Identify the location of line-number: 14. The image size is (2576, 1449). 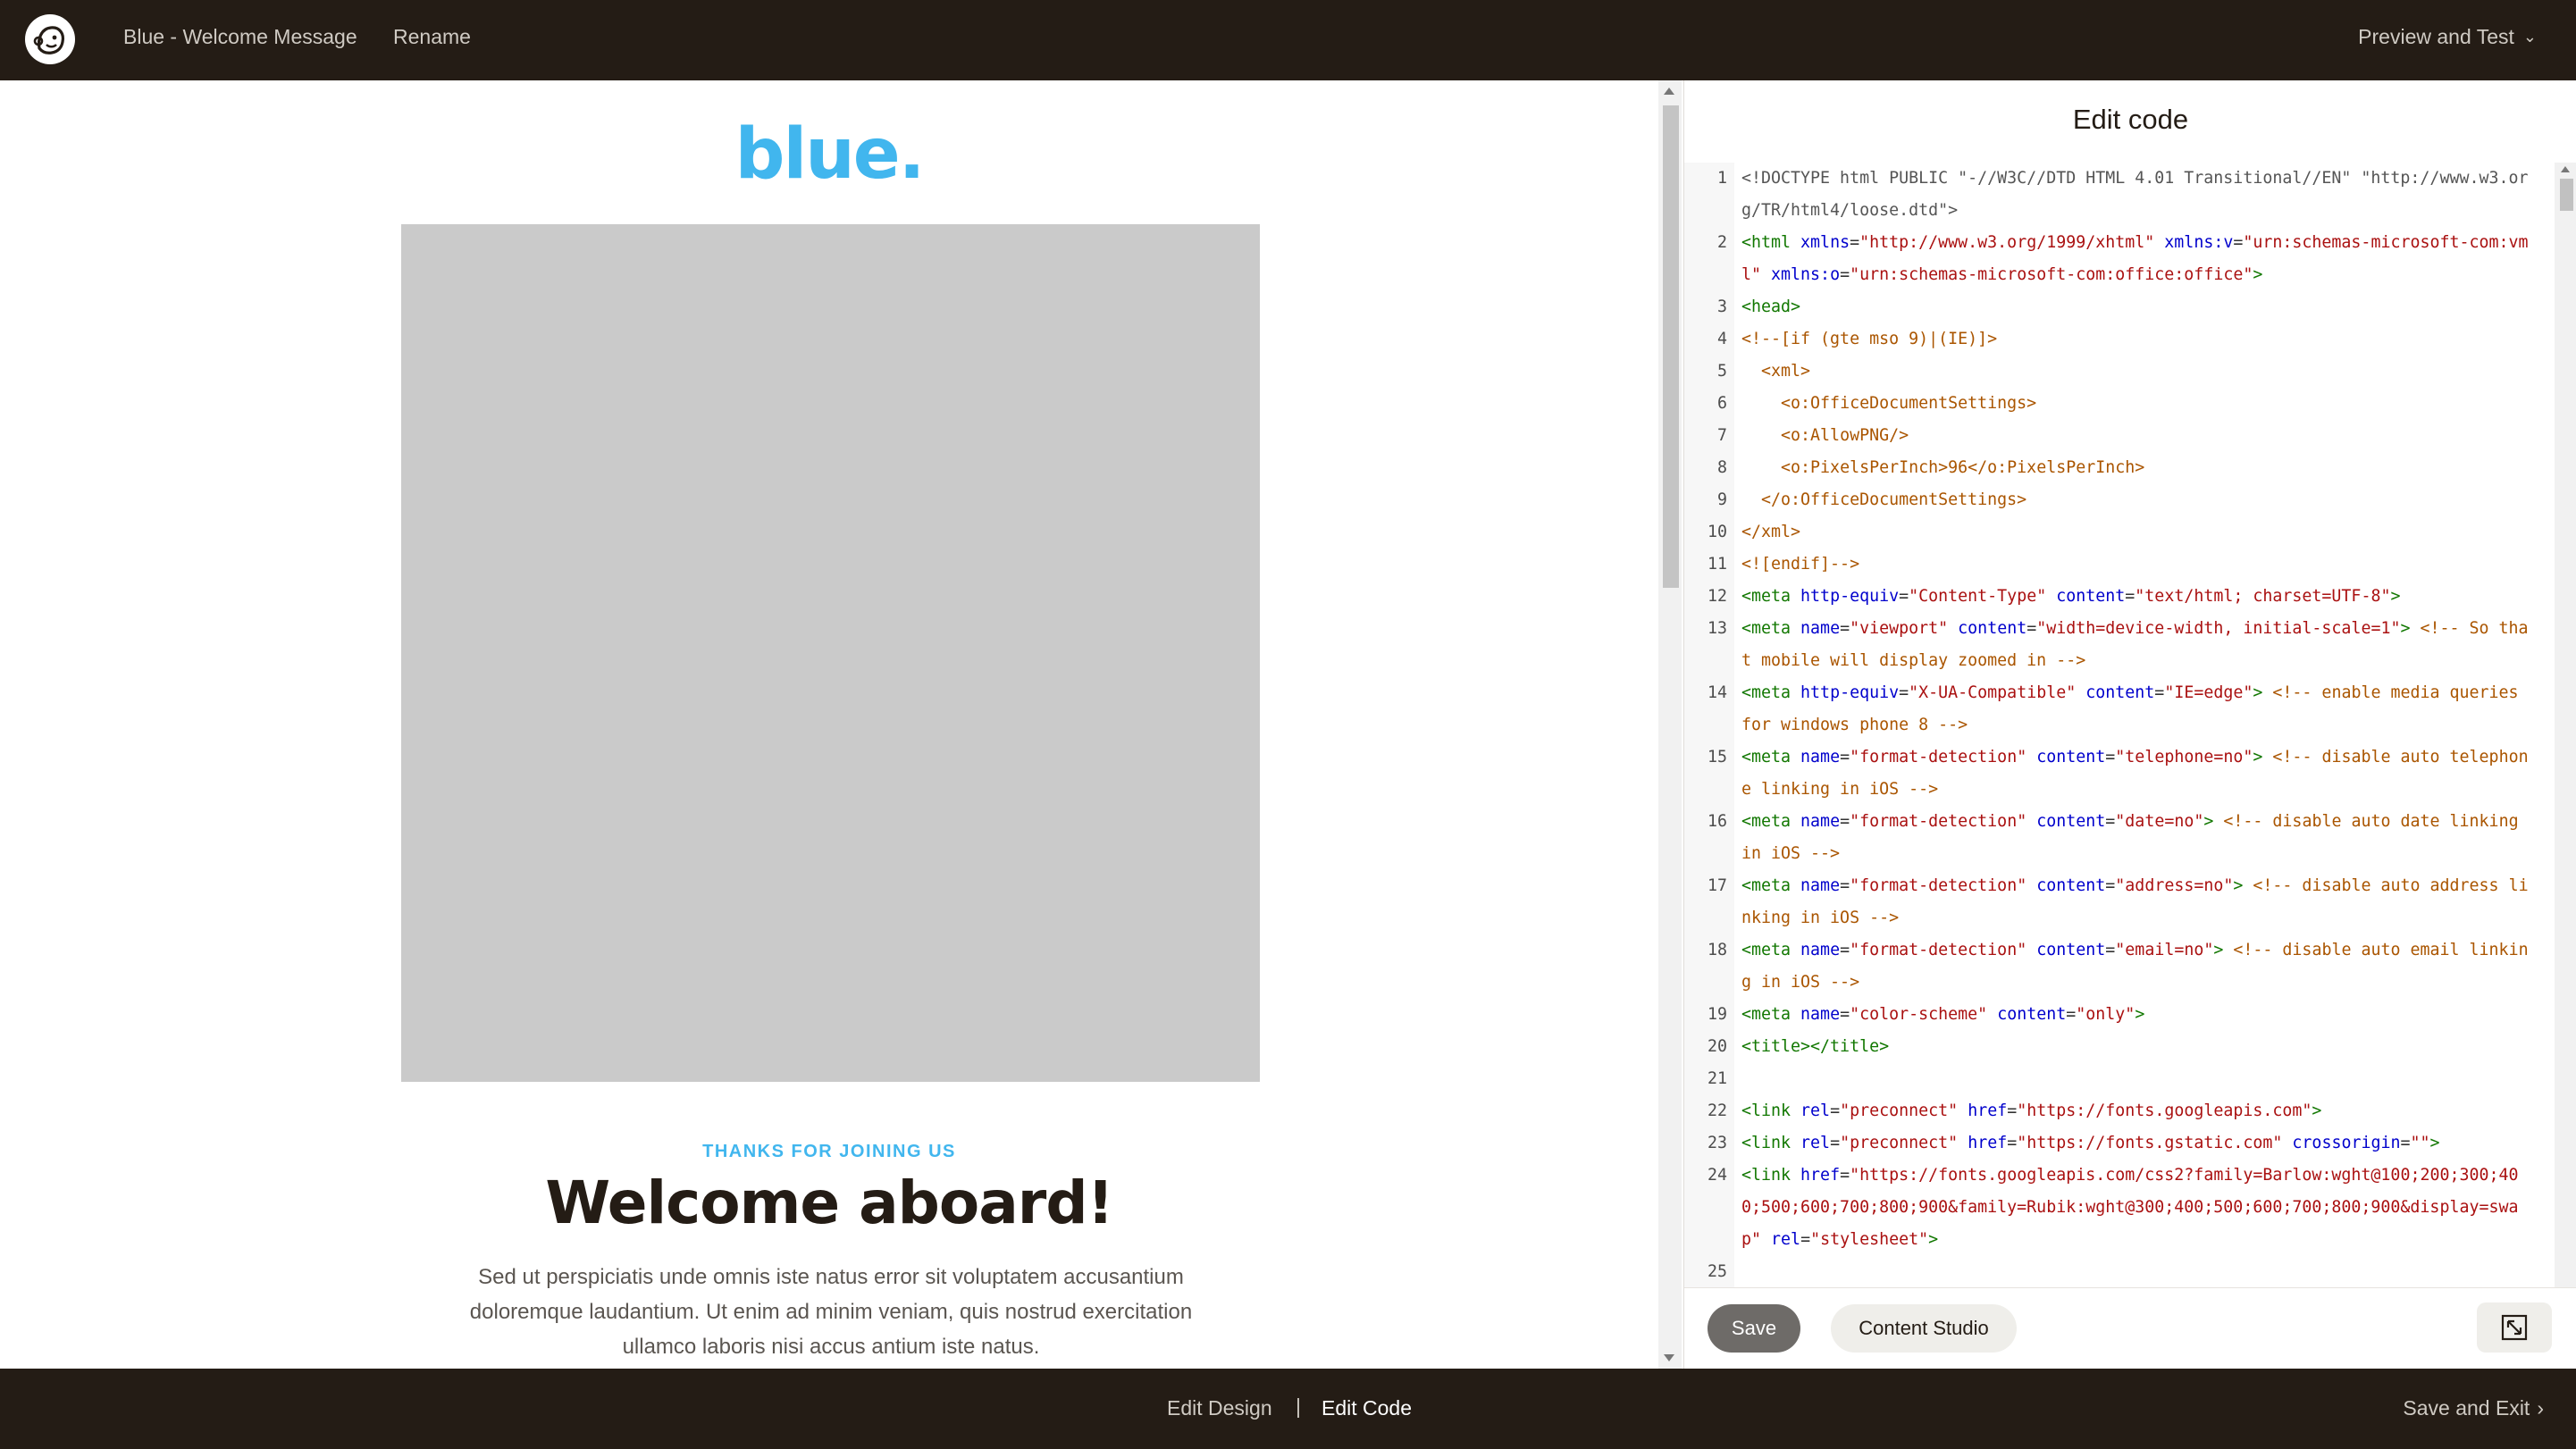
(1717, 692).